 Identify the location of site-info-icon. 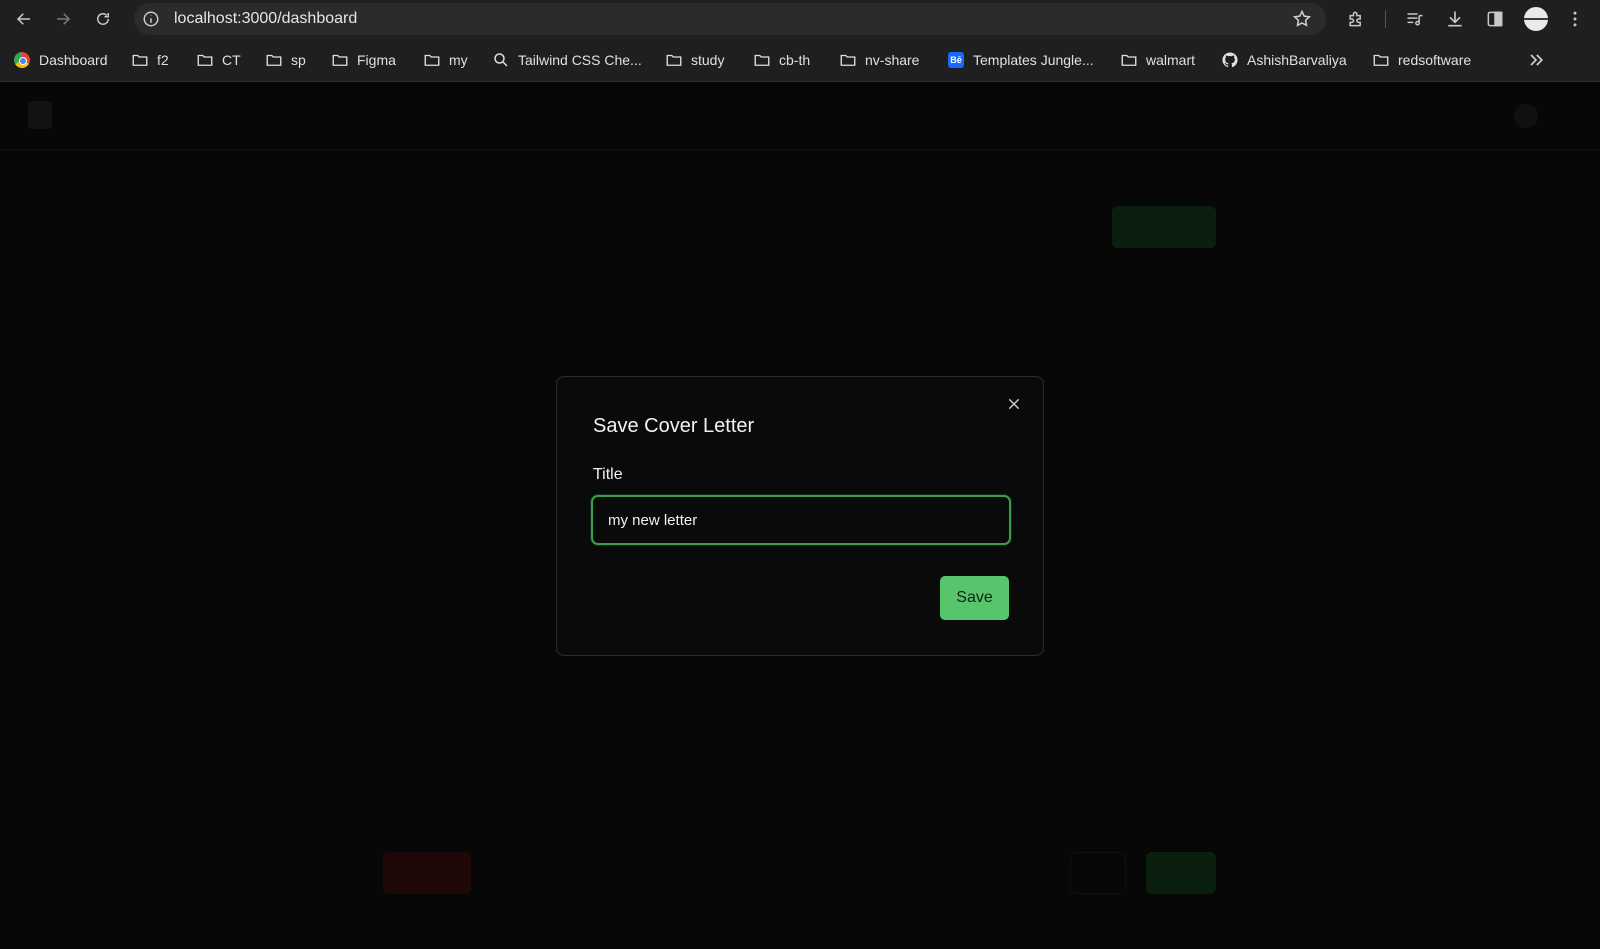
(151, 19).